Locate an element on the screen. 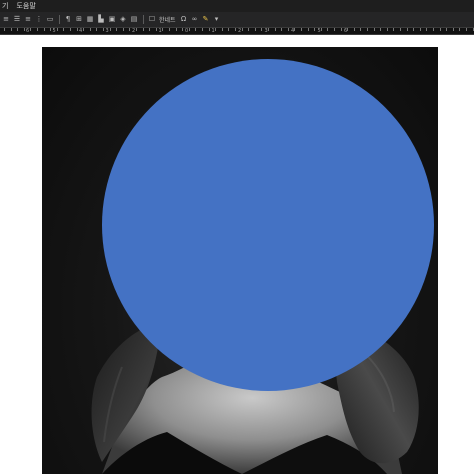  menu-bar: 기 도움말 is located at coordinates (237, 6).